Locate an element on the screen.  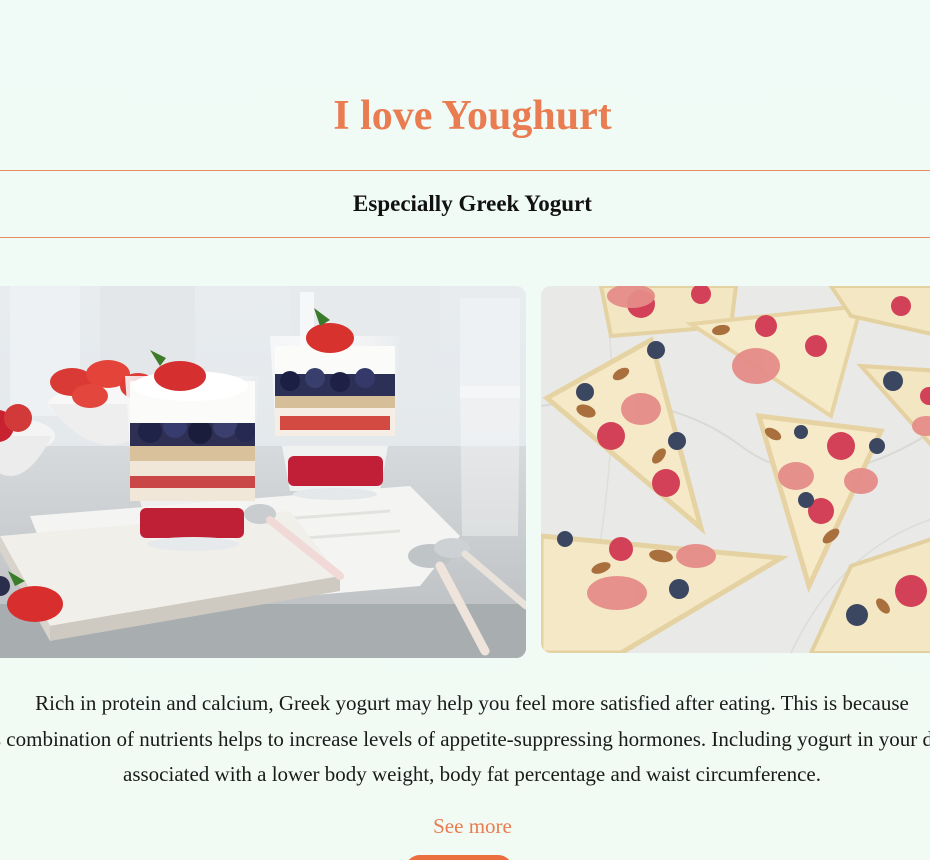
page-subtitle: Especially Greek Yogurt is located at coordinates (472, 203).